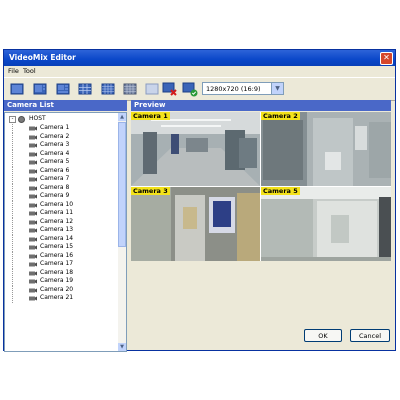  Describe the element at coordinates (280, 191) in the screenshot. I see `camera-tile-label: Camera 5` at that location.